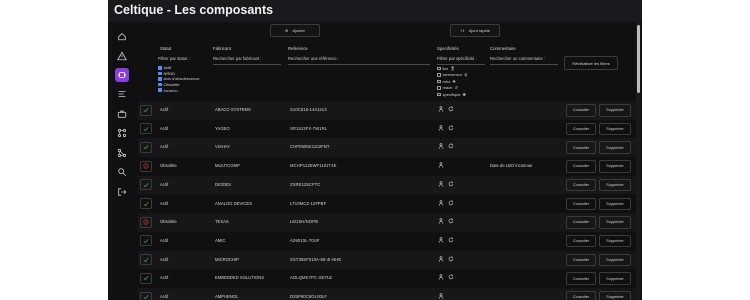 This screenshot has width=750, height=300. What do you see at coordinates (122, 36) in the screenshot?
I see `sidebar-item-home` at bounding box center [122, 36].